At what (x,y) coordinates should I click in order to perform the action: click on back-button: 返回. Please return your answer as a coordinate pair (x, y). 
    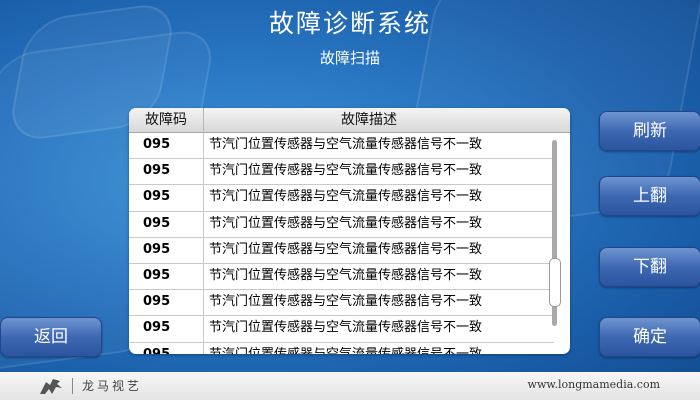
    Looking at the image, I should click on (51, 337).